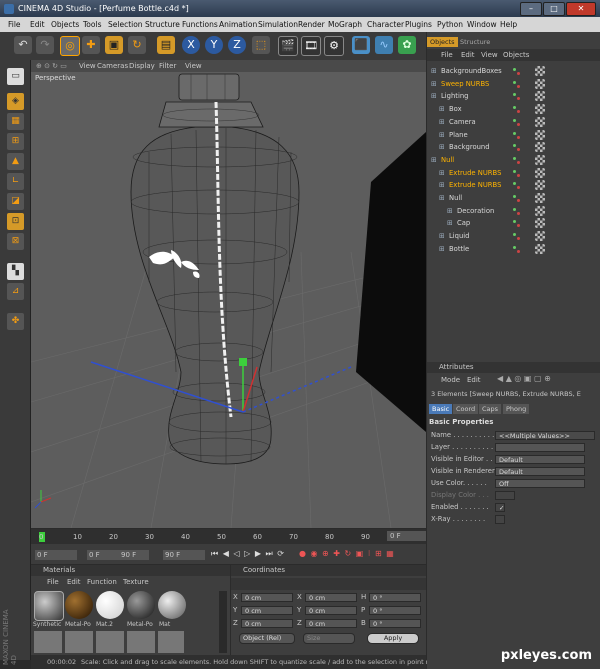 Image resolution: width=600 pixels, height=669 pixels. I want to click on start-frame-field: 0 F, so click(56, 555).